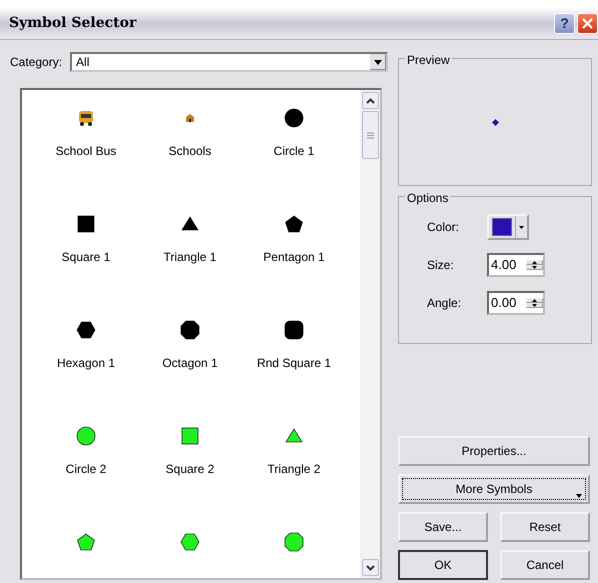  What do you see at coordinates (441, 265) in the screenshot?
I see `field-label: Size:` at bounding box center [441, 265].